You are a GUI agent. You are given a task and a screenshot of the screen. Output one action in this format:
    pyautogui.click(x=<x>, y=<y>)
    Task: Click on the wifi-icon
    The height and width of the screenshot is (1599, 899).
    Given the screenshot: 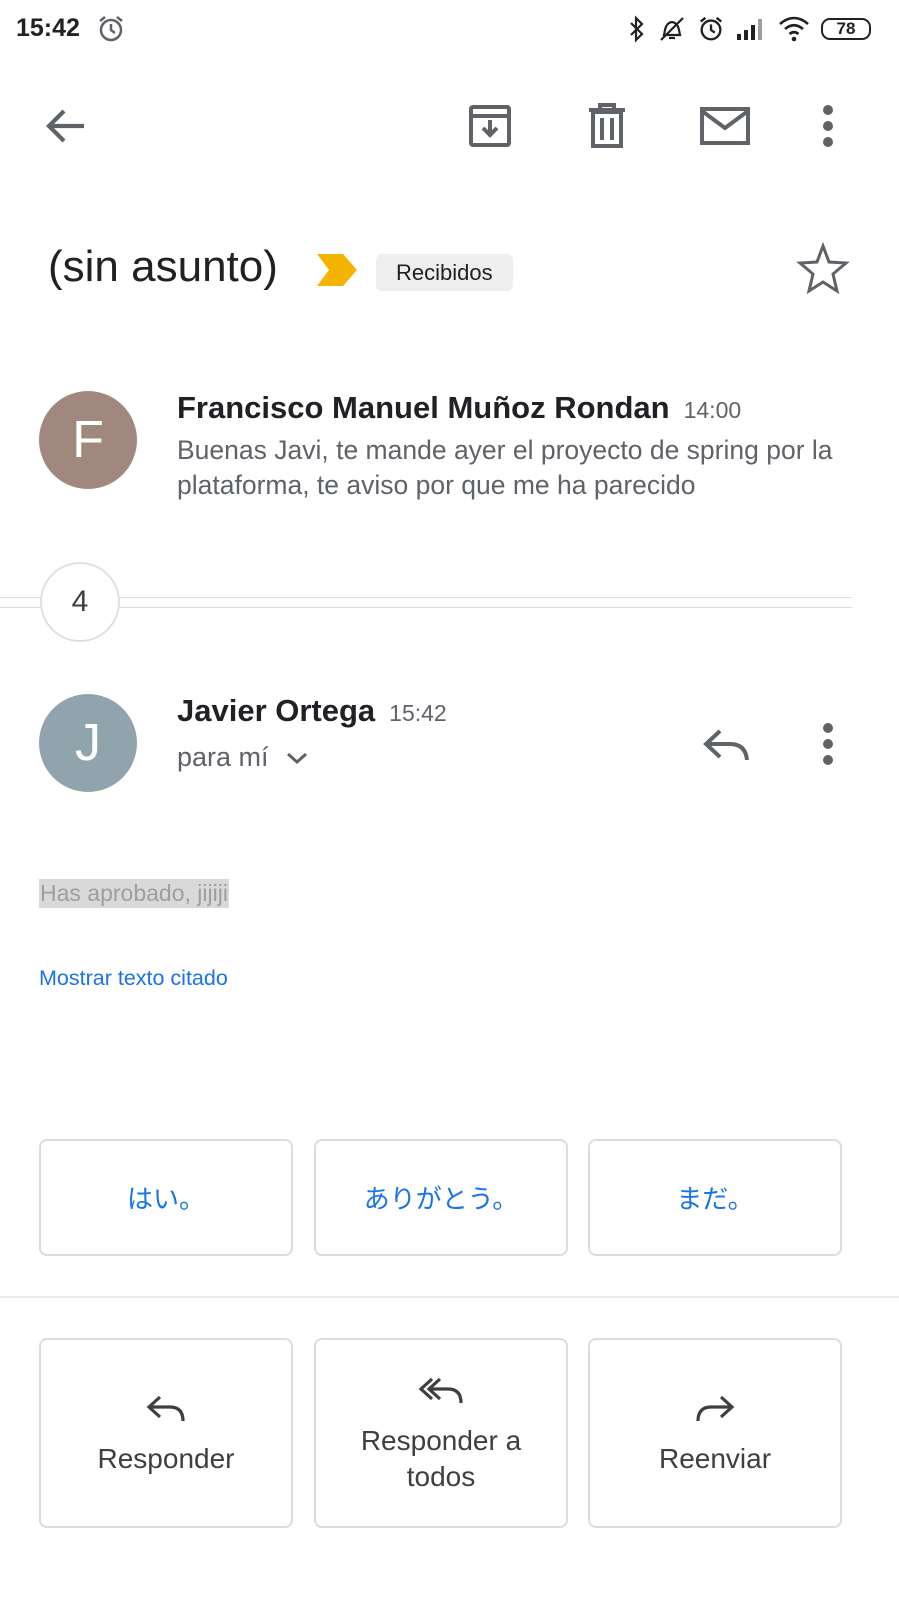 What is the action you would take?
    pyautogui.click(x=794, y=29)
    